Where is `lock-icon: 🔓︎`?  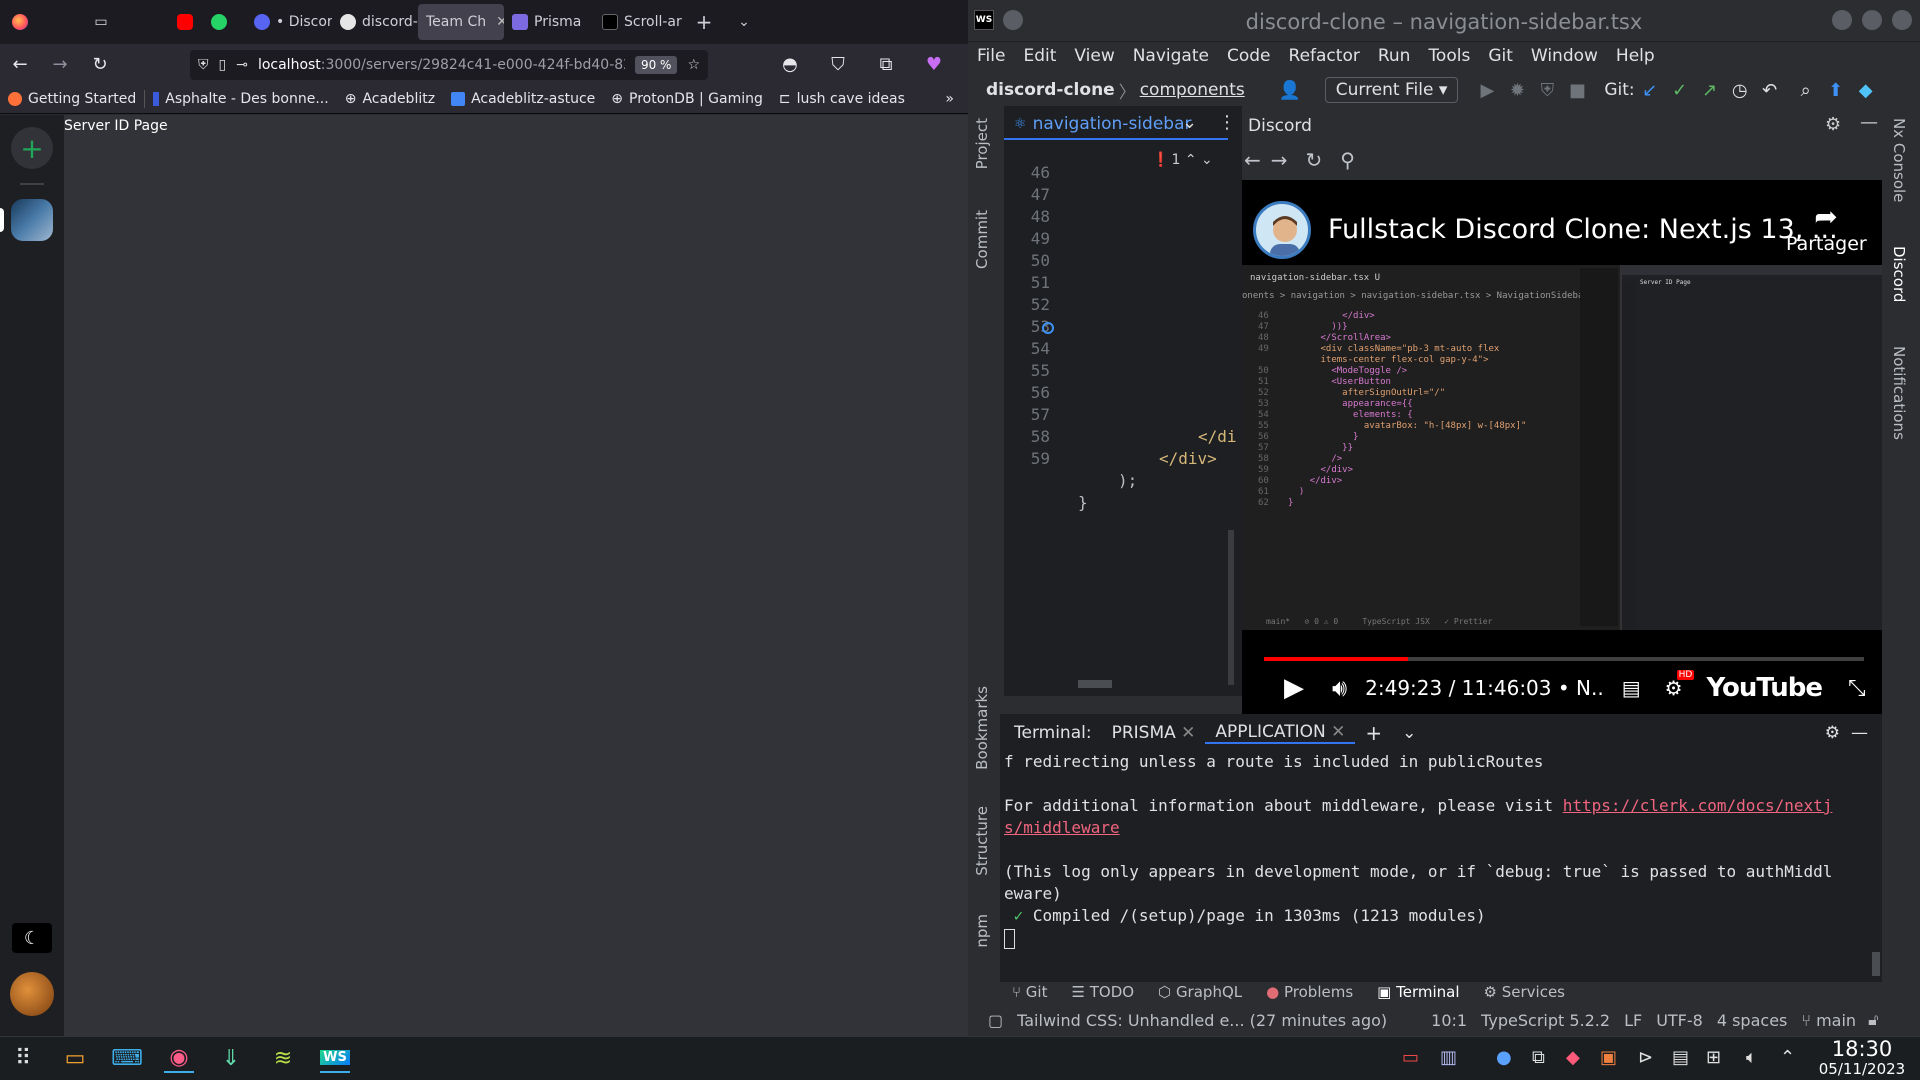 lock-icon: 🔓︎ is located at coordinates (1873, 1020).